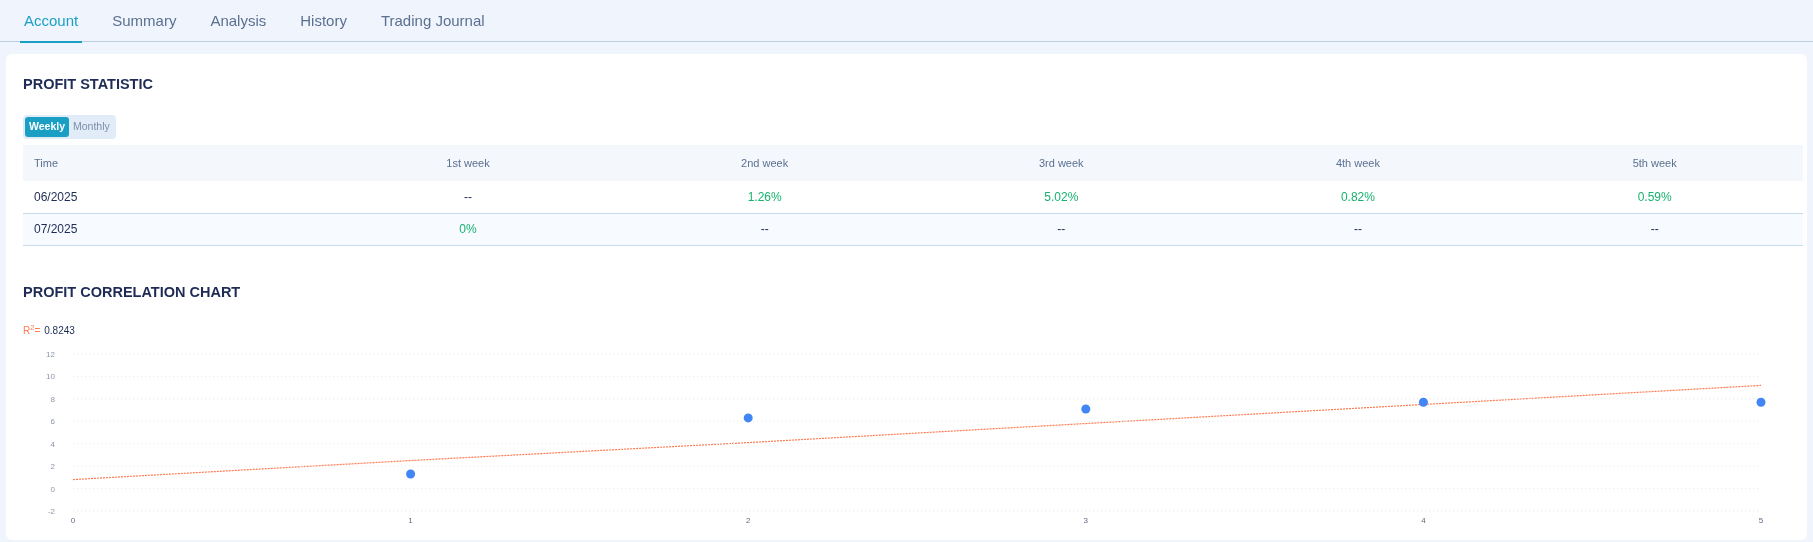 The width and height of the screenshot is (1813, 542). What do you see at coordinates (88, 85) in the screenshot?
I see `section-title: PROFIT STATISTIC` at bounding box center [88, 85].